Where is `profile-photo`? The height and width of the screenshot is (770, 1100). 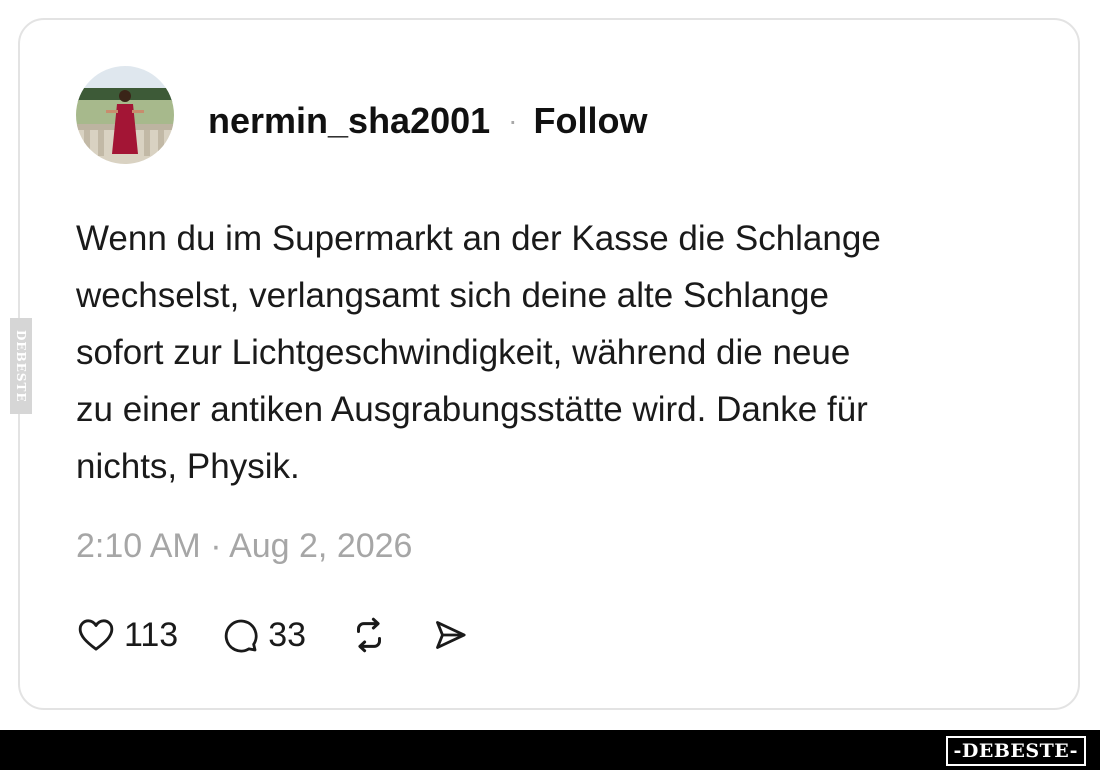
profile-photo is located at coordinates (125, 115).